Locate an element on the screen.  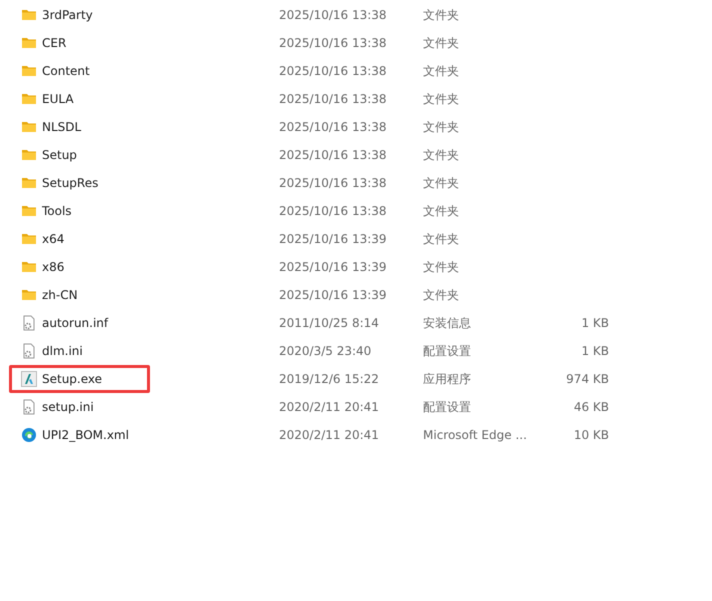
file-name: zh-CN is located at coordinates (60, 295).